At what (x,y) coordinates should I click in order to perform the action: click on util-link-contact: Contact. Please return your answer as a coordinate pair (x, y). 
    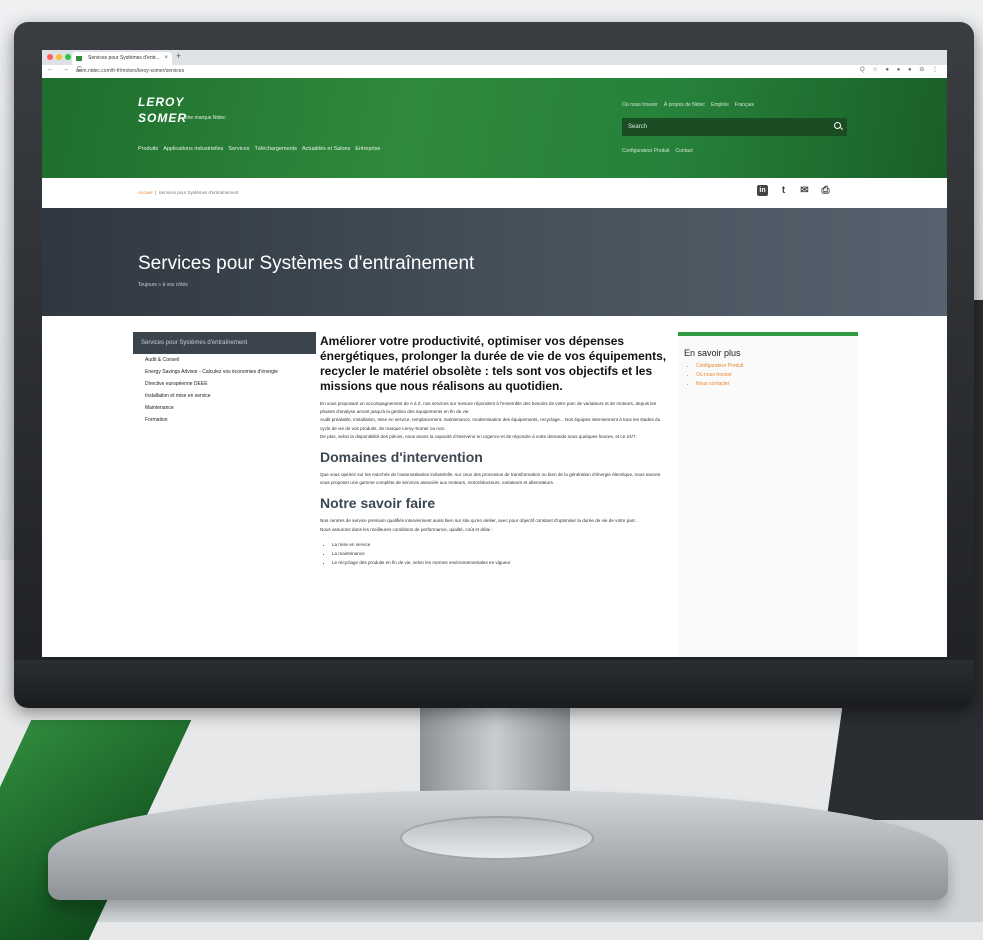
    Looking at the image, I should click on (684, 151).